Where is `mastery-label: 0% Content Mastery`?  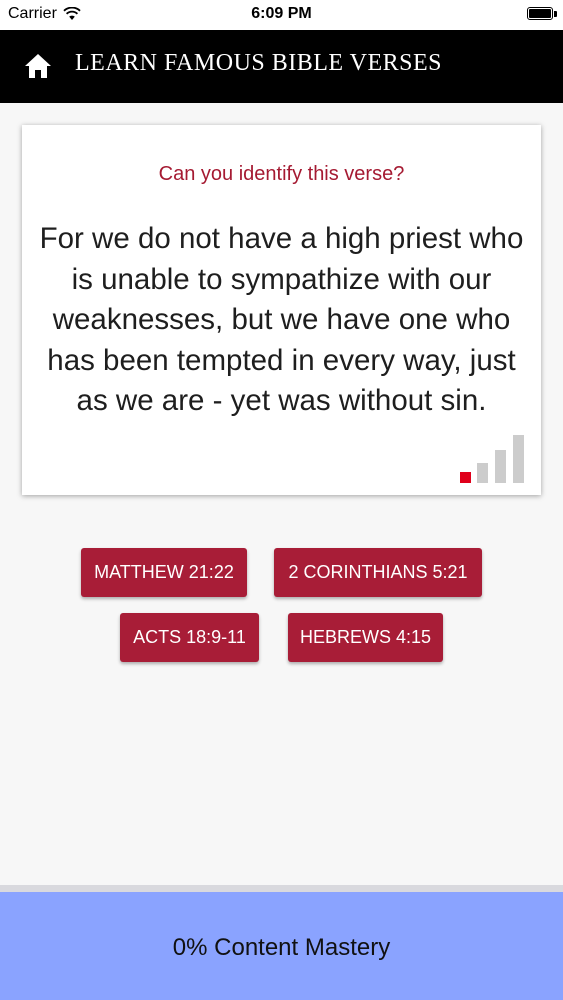 mastery-label: 0% Content Mastery is located at coordinates (281, 947).